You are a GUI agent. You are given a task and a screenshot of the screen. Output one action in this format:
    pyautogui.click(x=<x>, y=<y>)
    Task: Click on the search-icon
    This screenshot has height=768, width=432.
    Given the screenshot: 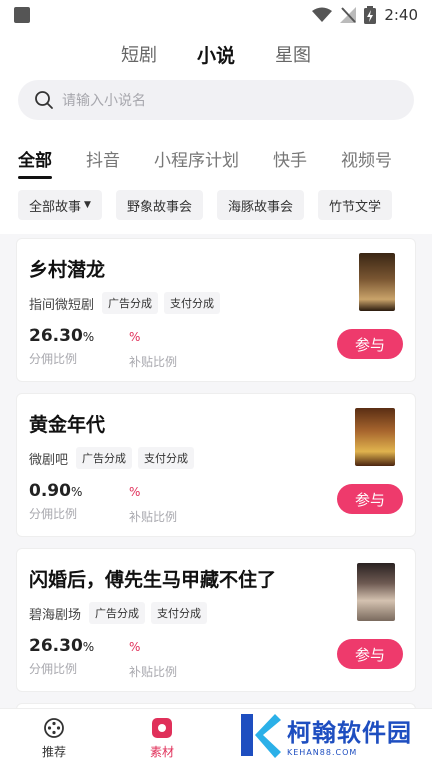 What is the action you would take?
    pyautogui.click(x=44, y=100)
    